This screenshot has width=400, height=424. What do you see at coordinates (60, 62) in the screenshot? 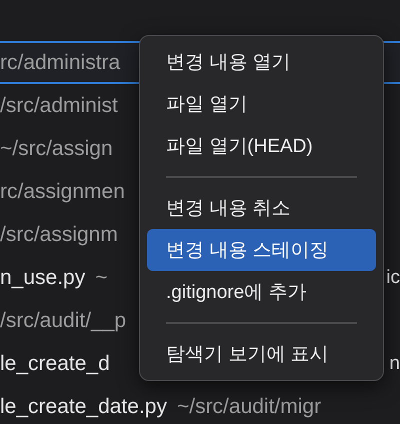
I see `file-path: rc/administra` at bounding box center [60, 62].